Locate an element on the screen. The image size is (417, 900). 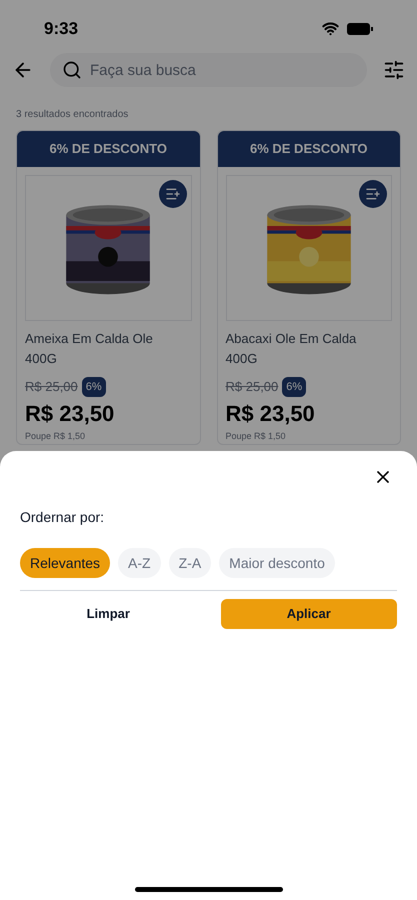
search-field: Faça sua busca is located at coordinates (208, 70).